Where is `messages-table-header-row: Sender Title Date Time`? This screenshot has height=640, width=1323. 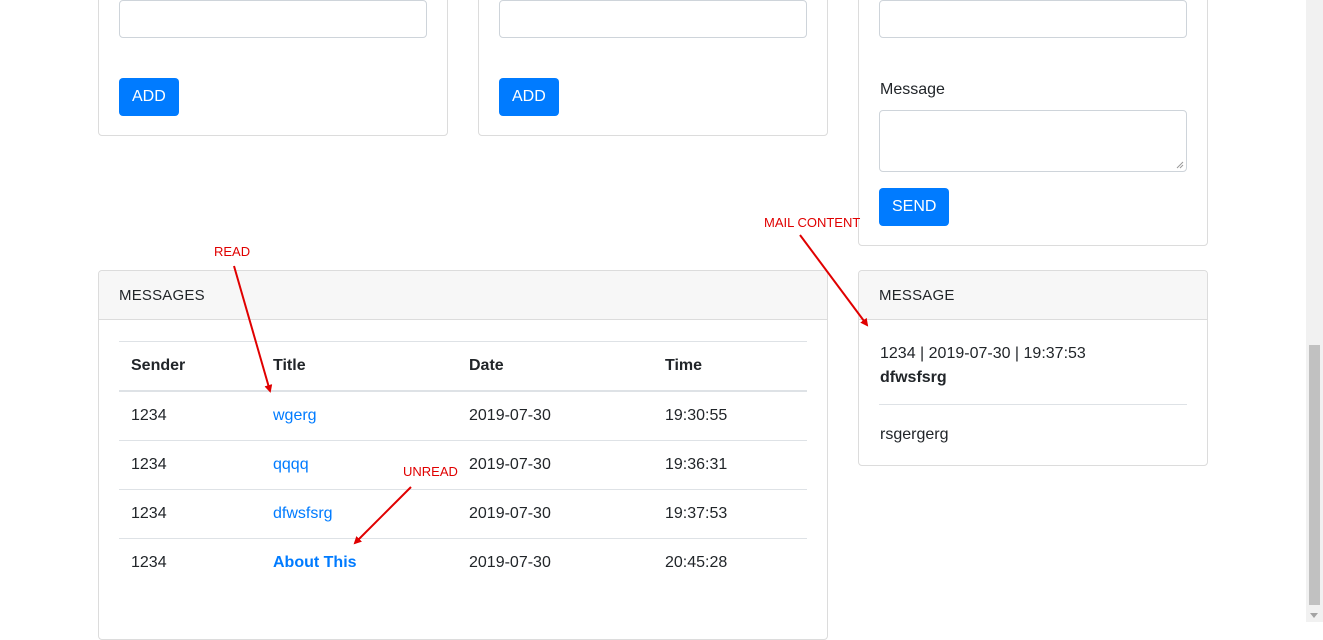
messages-table-header-row: Sender Title Date Time is located at coordinates (463, 366).